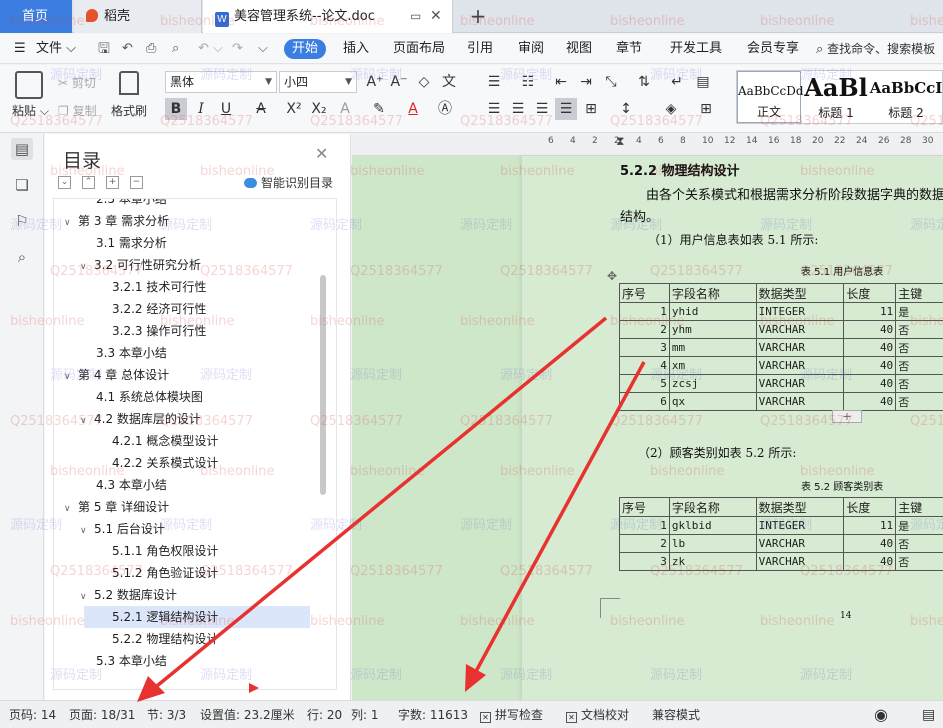 This screenshot has width=943, height=728. Describe the element at coordinates (197, 617) in the screenshot. I see `toc-item: 5.2.1 逻辑结构设计` at that location.